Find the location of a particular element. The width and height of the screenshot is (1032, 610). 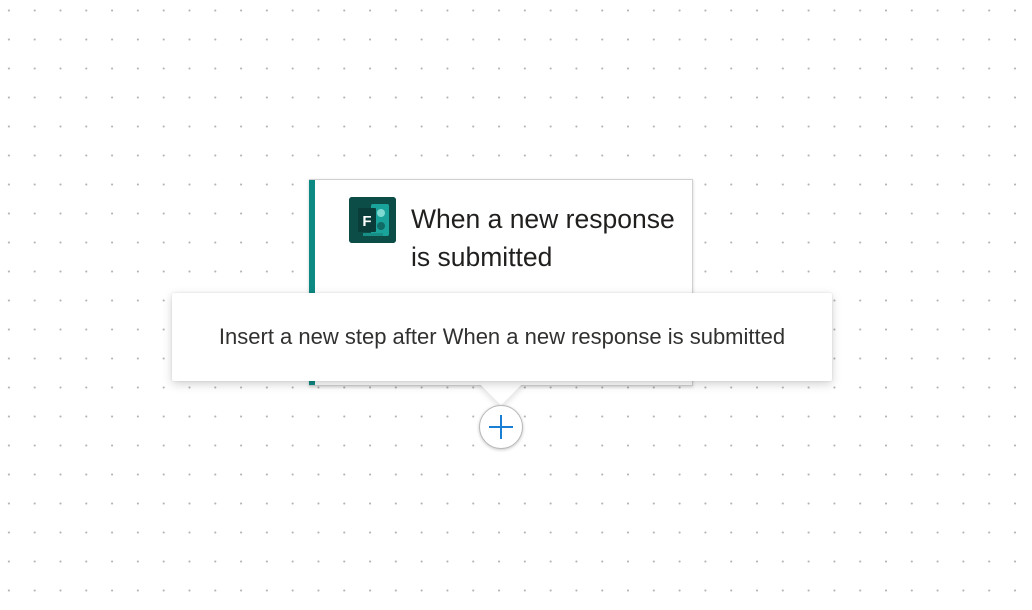

trigger-title: When a new response is submitted is located at coordinates (543, 238).